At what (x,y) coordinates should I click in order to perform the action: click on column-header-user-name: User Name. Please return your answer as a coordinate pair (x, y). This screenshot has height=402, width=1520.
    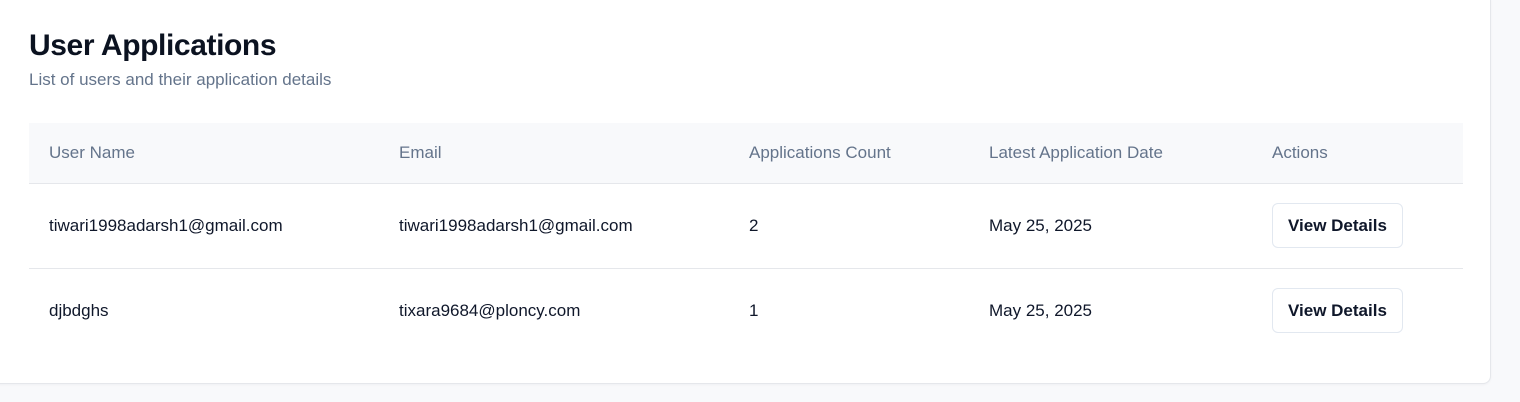
    Looking at the image, I should click on (204, 153).